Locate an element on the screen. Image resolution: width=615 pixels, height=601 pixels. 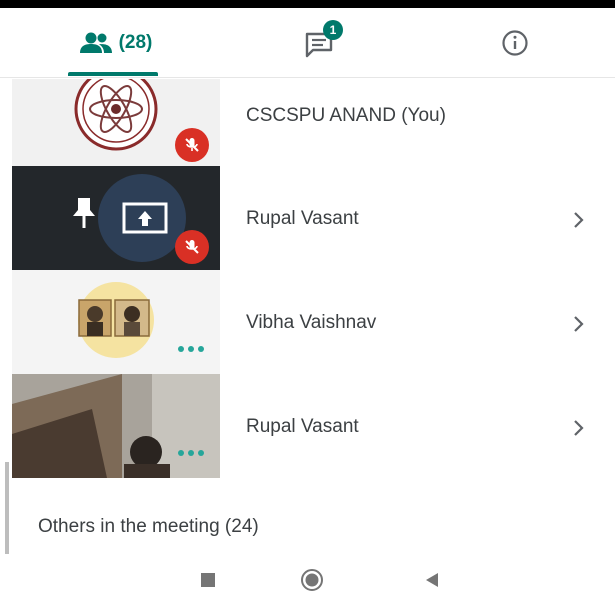
system-nav-bar is located at coordinates (307, 578).